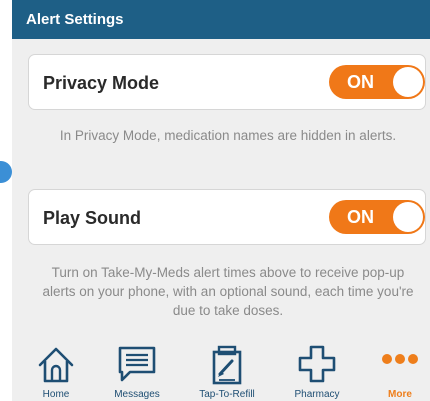  I want to click on tab-pharmacy: Pharmacy, so click(317, 369).